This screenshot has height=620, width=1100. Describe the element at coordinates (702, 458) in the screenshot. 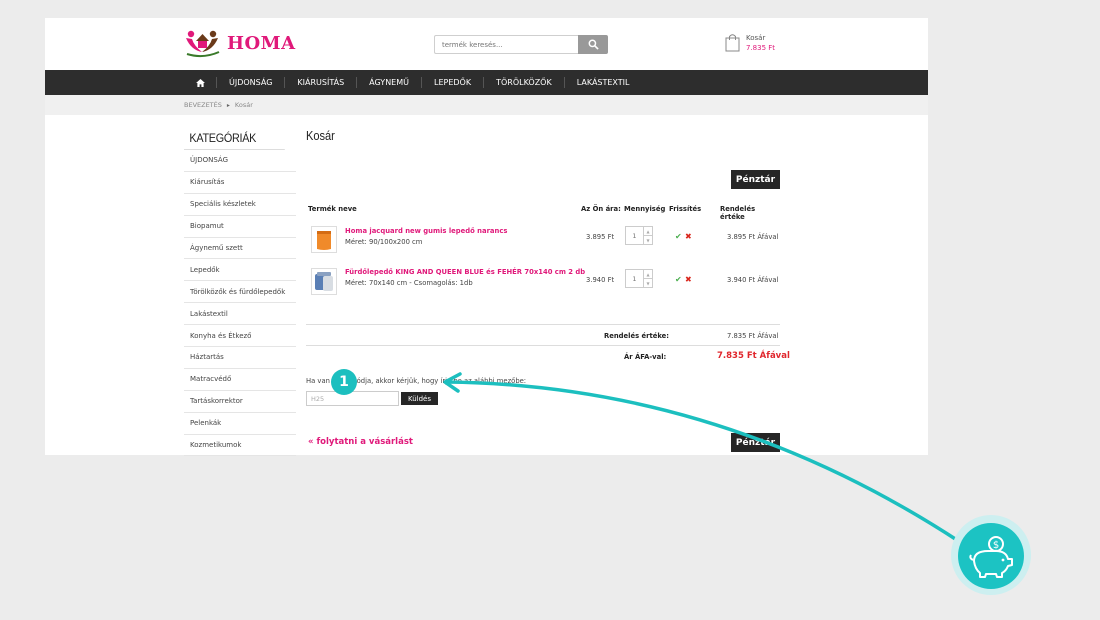

I see `annotation-arrow` at that location.